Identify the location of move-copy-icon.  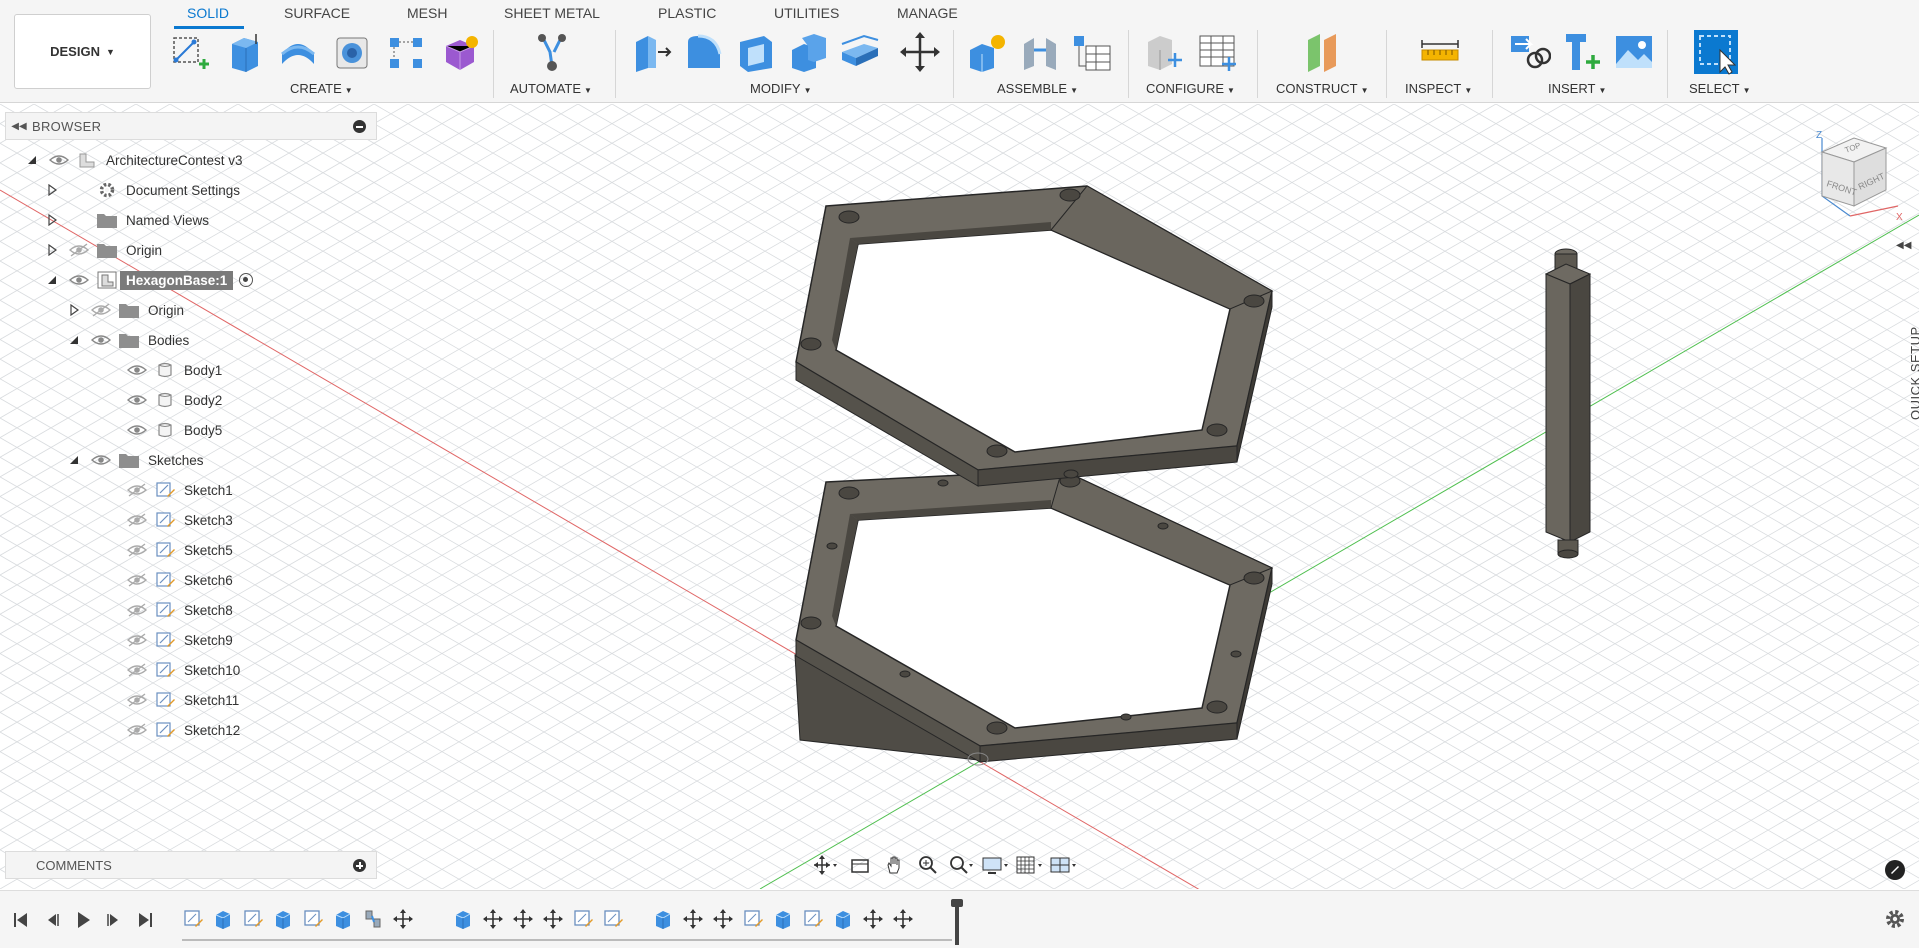
(920, 52).